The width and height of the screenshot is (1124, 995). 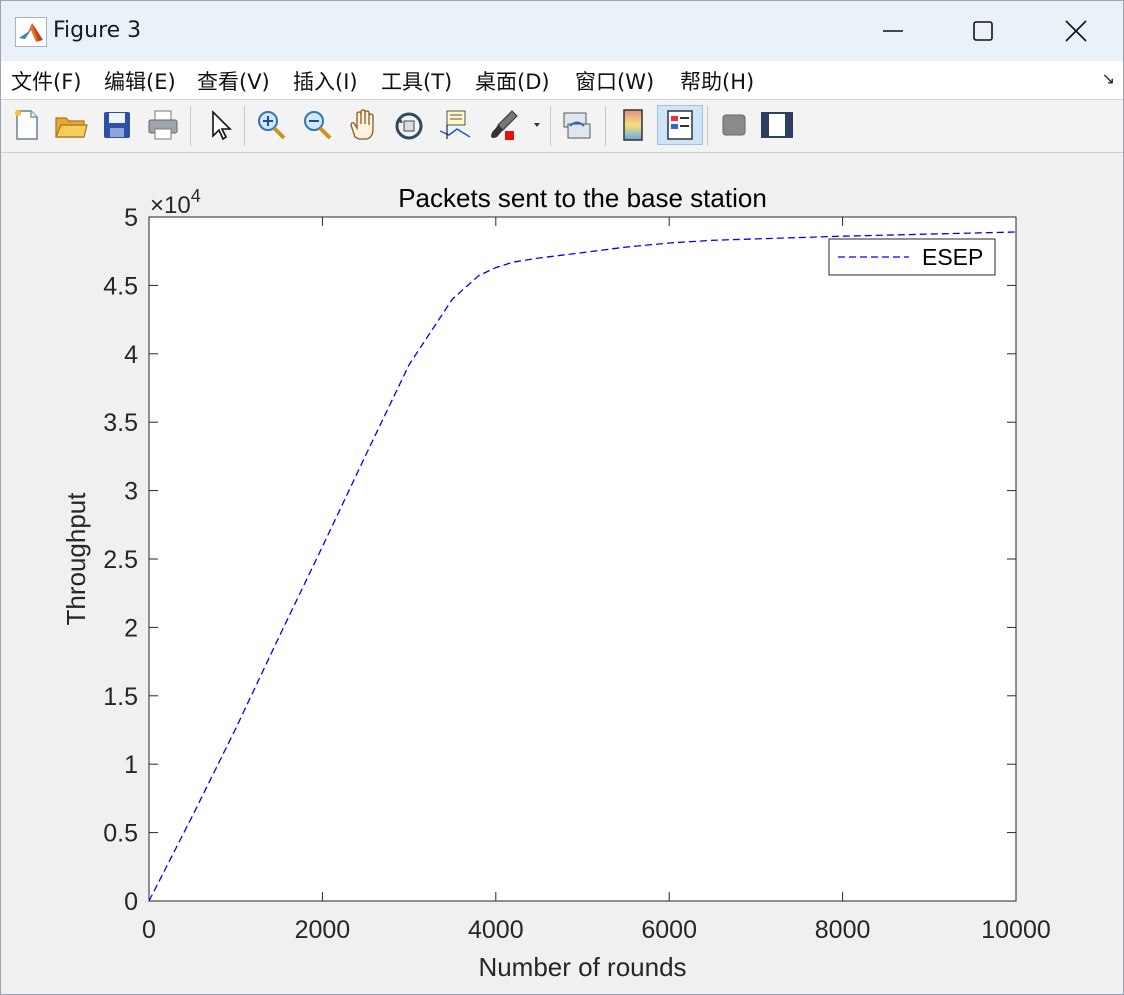 I want to click on y-tick-label: 1.5, so click(x=120, y=697).